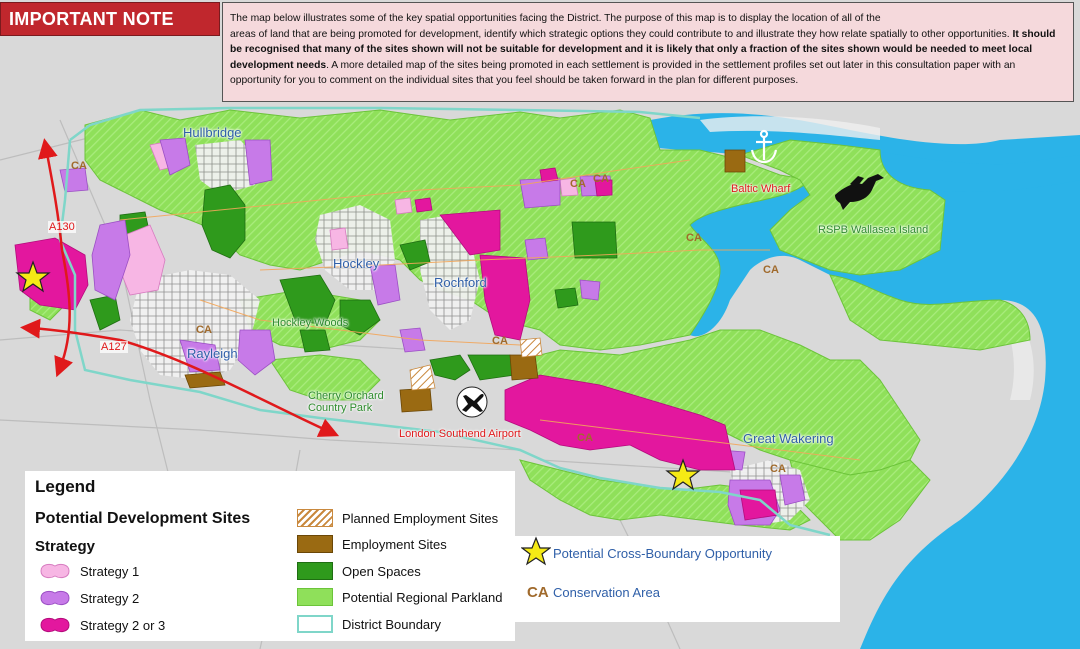 The width and height of the screenshot is (1080, 649). Describe the element at coordinates (788, 438) in the screenshot. I see `place-label-great-wakering: Great Wakering` at that location.